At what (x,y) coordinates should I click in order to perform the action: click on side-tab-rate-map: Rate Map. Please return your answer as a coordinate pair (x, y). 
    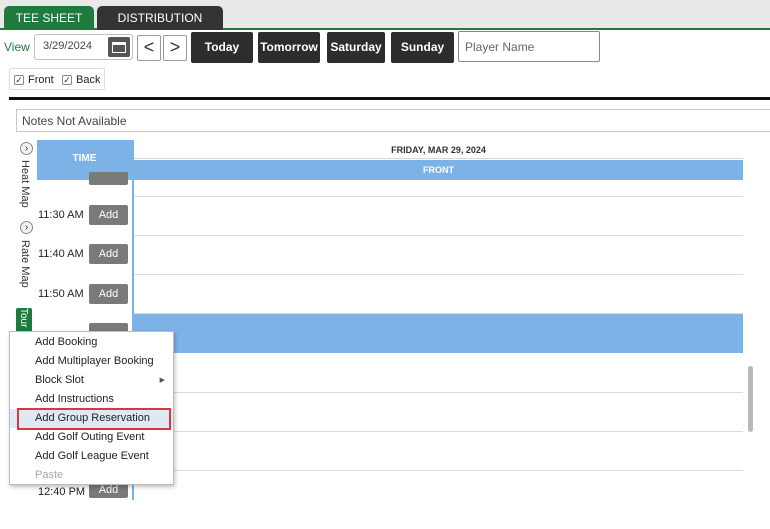
    Looking at the image, I should click on (25, 264).